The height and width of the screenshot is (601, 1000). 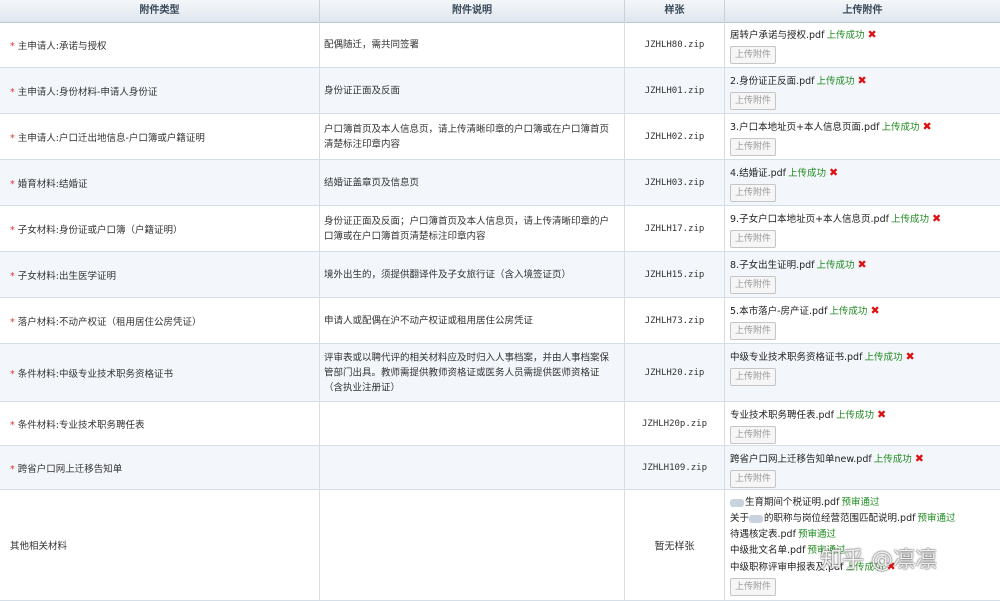 I want to click on sample-link: JZHLH20.zip, so click(x=674, y=373).